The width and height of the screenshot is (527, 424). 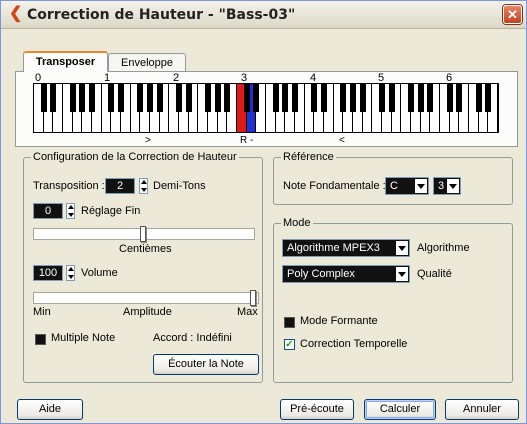 What do you see at coordinates (308, 157) in the screenshot?
I see `reference-title: Référence` at bounding box center [308, 157].